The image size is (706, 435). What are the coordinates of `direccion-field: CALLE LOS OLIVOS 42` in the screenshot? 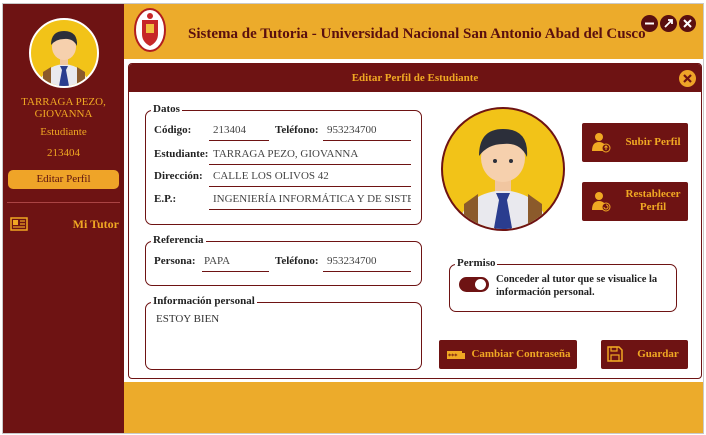 It's located at (313, 176).